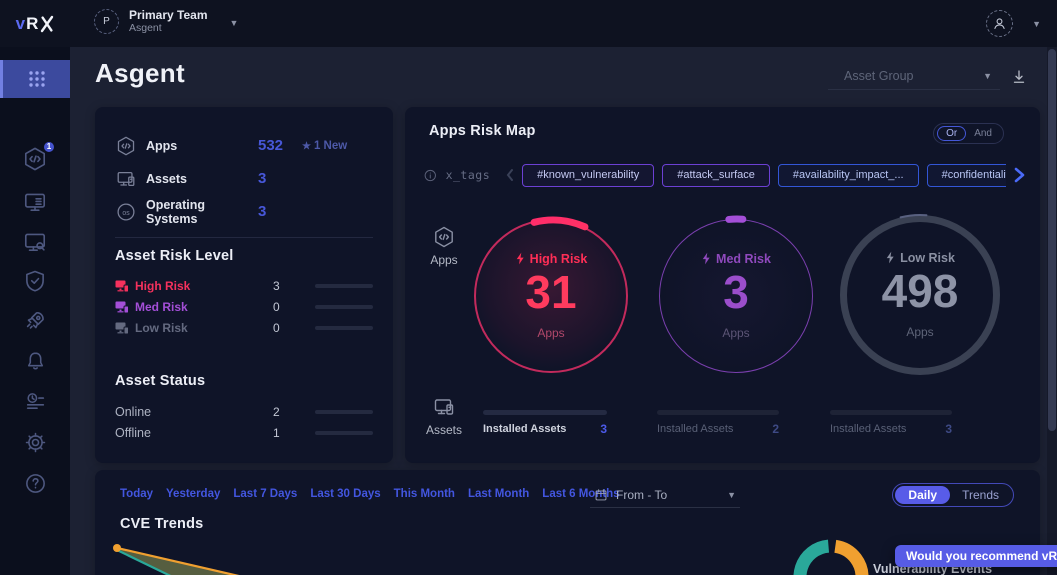  I want to click on monitor-search-icon, so click(35, 242).